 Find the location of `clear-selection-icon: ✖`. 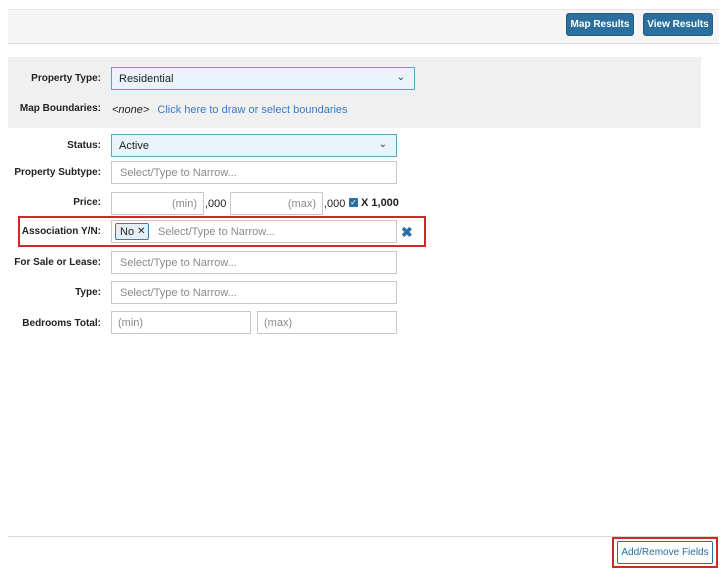

clear-selection-icon: ✖ is located at coordinates (407, 232).